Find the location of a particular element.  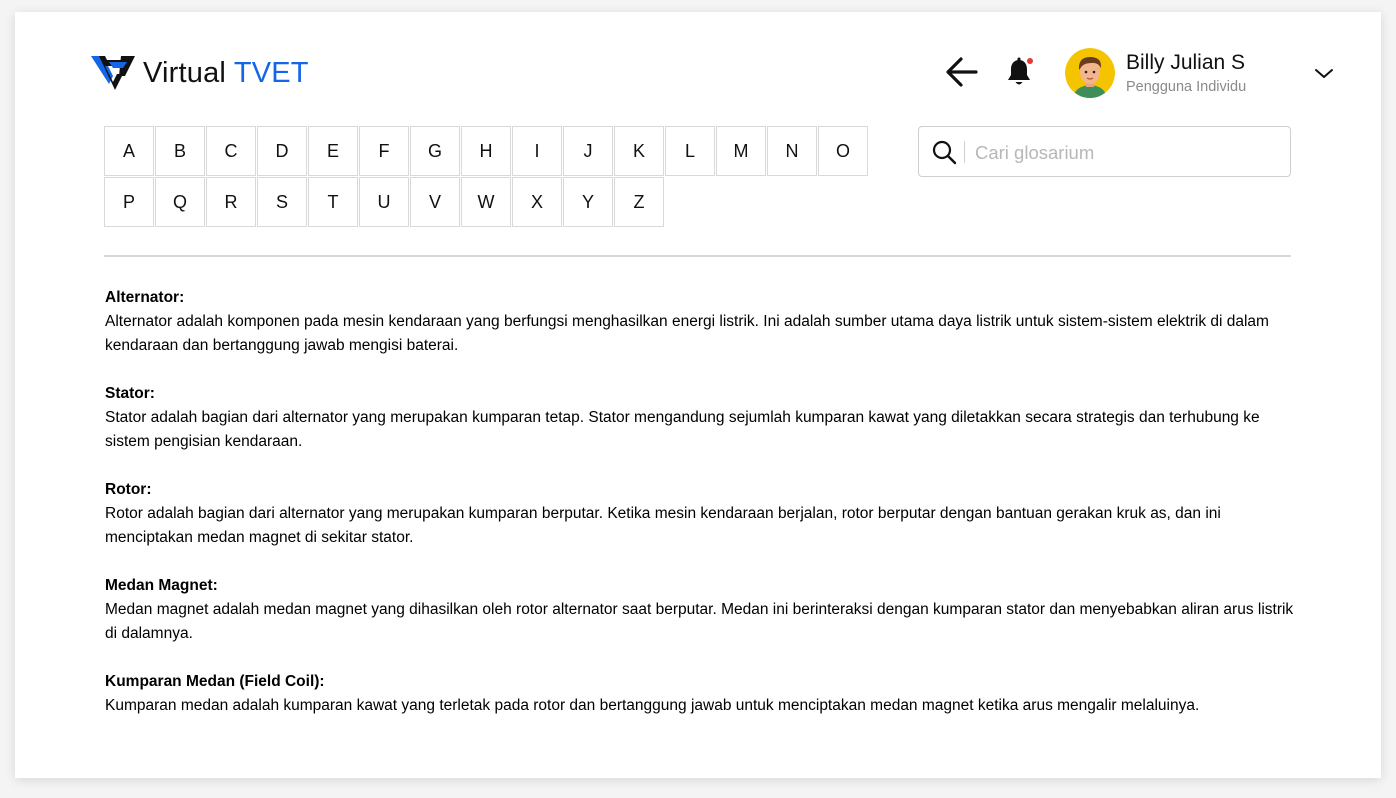

letter-button-a: A is located at coordinates (129, 151).